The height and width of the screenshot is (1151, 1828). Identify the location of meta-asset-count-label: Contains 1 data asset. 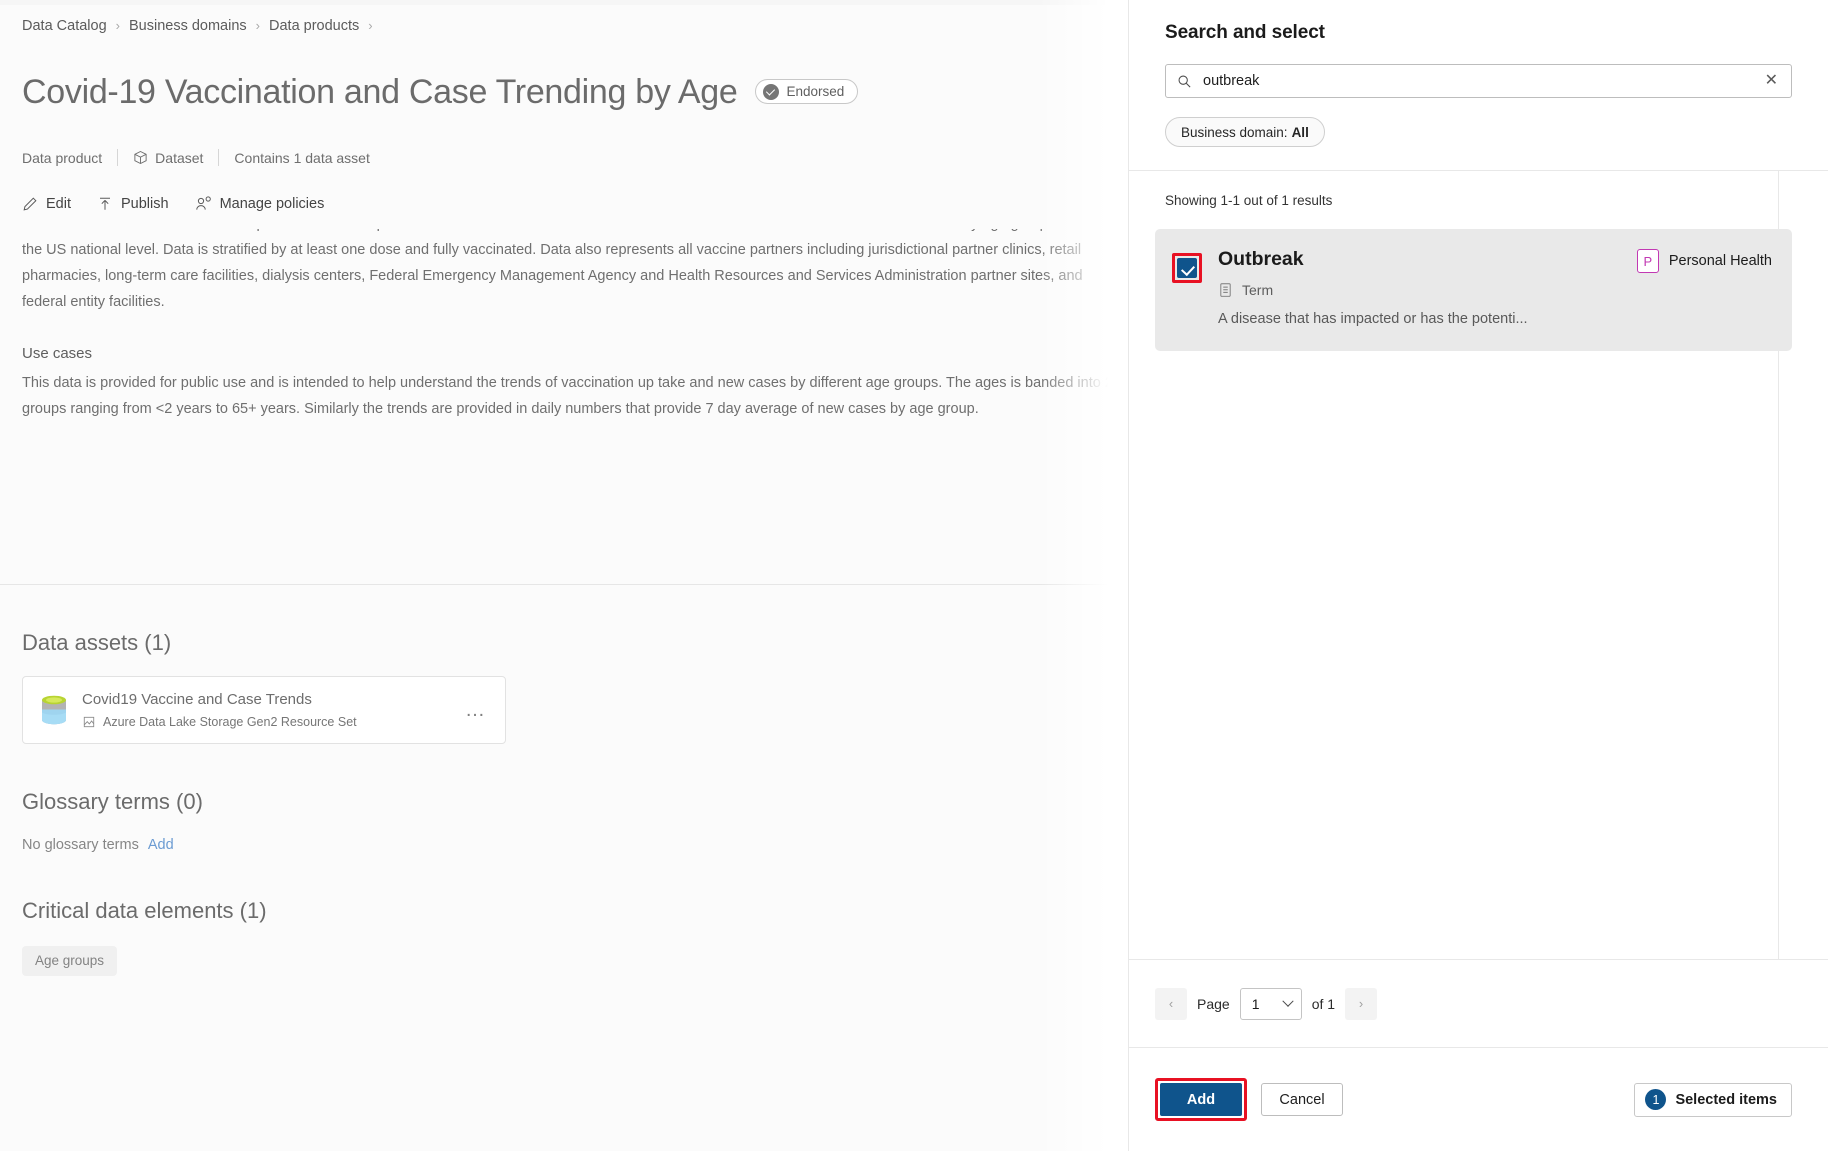
(302, 157).